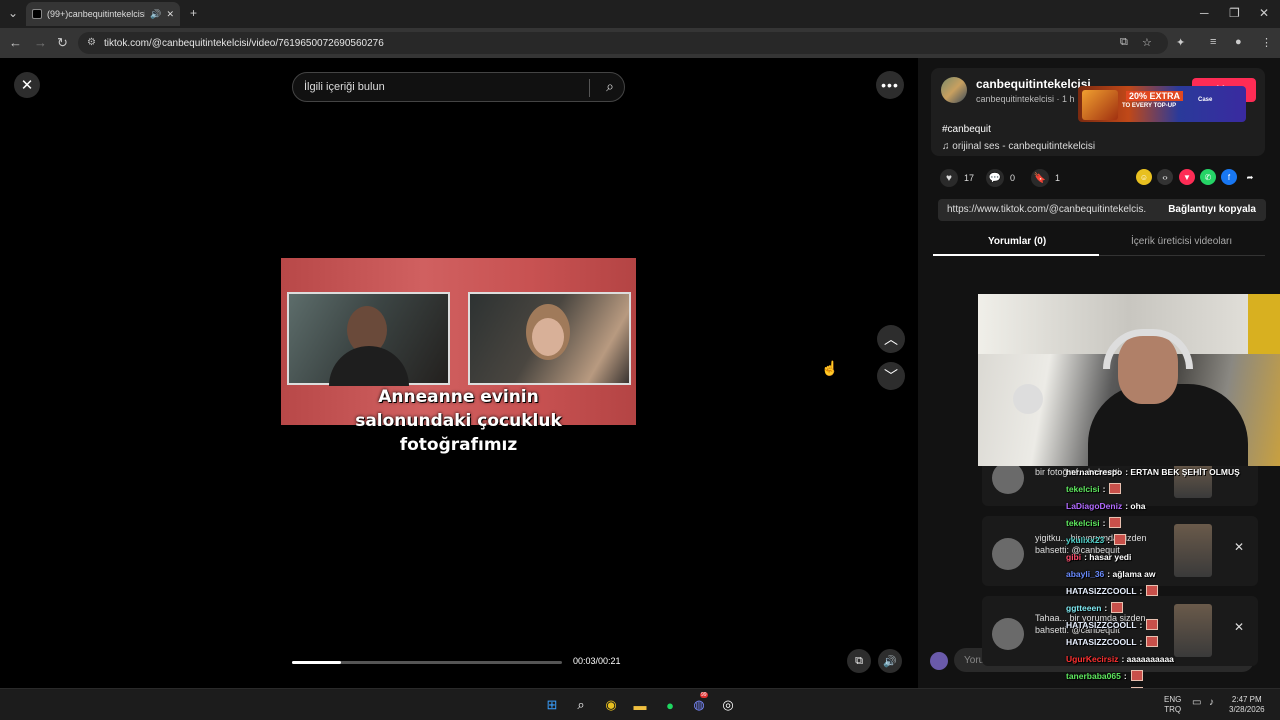 The height and width of the screenshot is (720, 1280). I want to click on more-options-button: •••, so click(890, 85).